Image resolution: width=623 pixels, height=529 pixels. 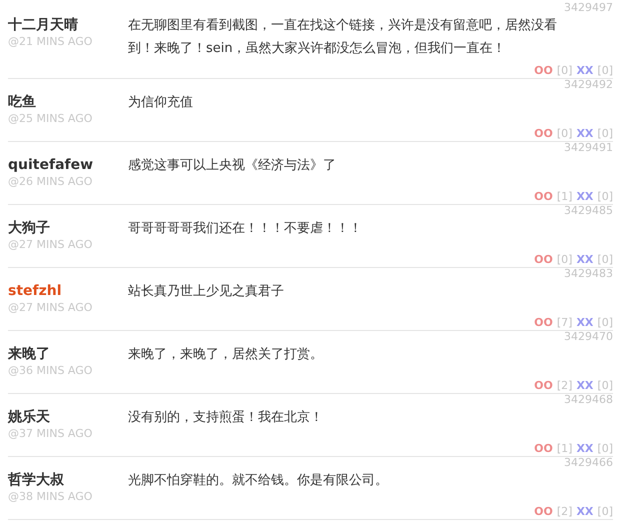 What do you see at coordinates (68, 102) in the screenshot?
I see `author-name: 吃鱼` at bounding box center [68, 102].